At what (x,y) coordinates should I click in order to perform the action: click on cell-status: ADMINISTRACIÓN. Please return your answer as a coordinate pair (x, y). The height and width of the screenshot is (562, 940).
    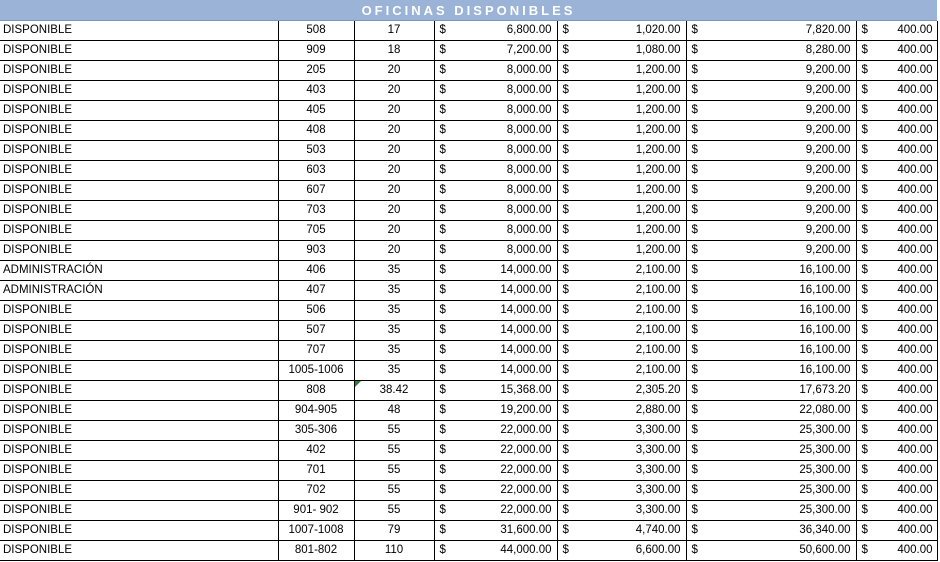
    Looking at the image, I should click on (139, 290).